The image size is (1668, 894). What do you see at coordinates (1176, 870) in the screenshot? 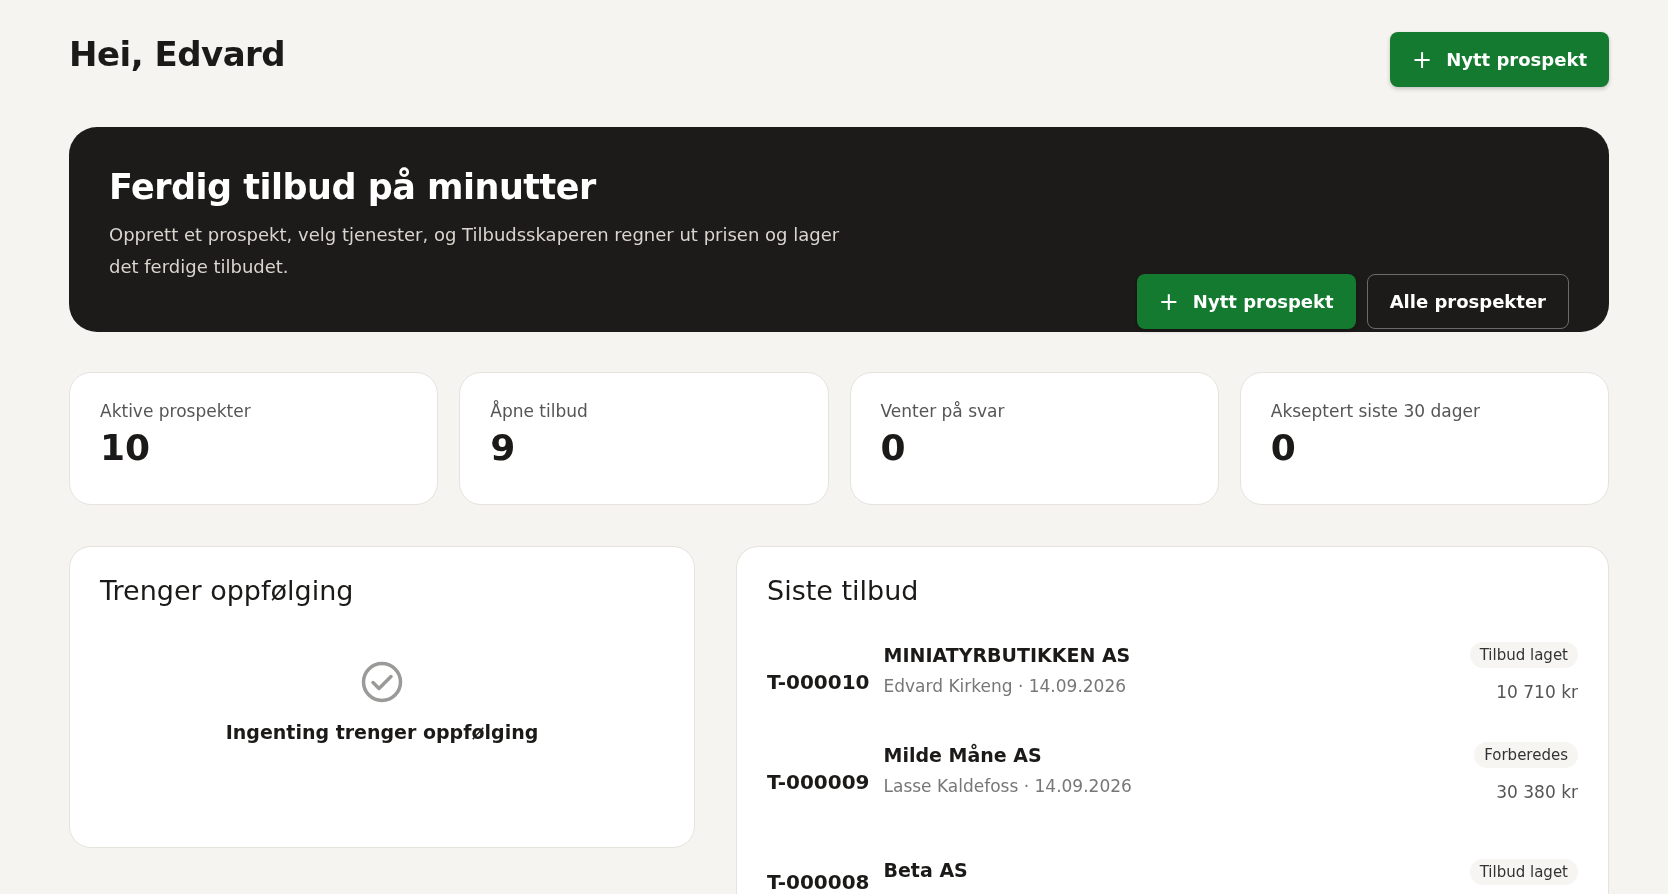
I see `customer-name: Beta AS` at bounding box center [1176, 870].